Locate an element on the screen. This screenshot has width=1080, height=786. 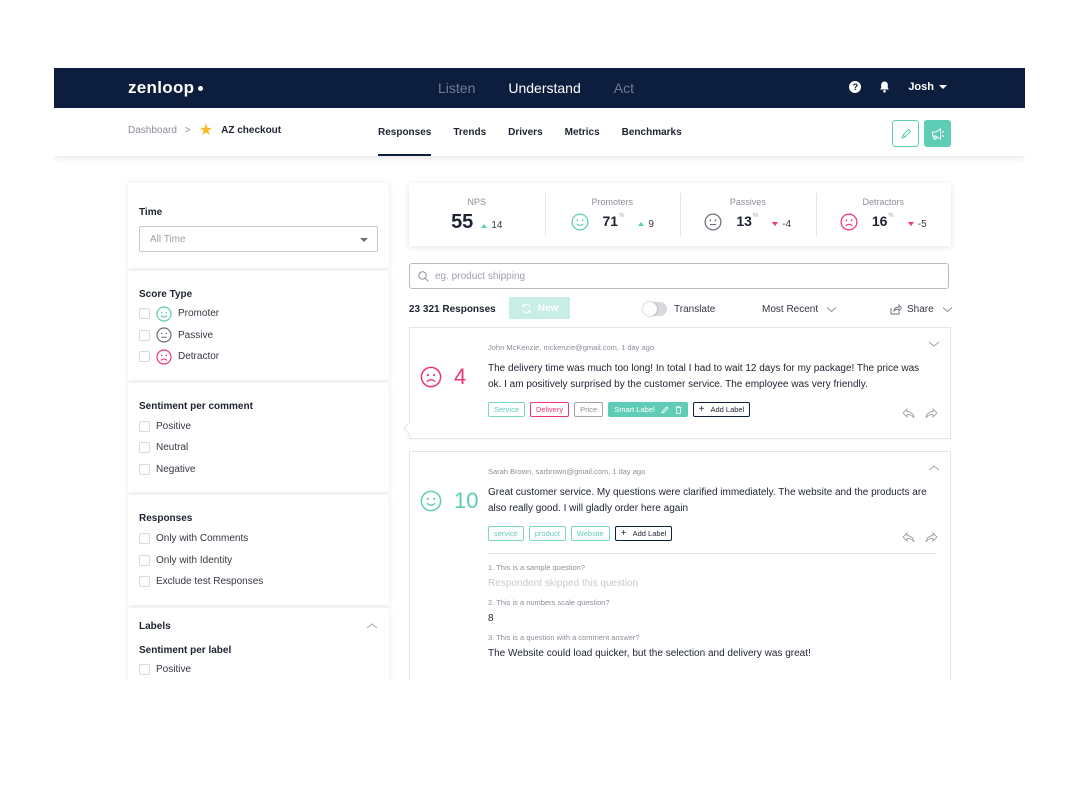
label-tag: Delivery is located at coordinates (550, 409).